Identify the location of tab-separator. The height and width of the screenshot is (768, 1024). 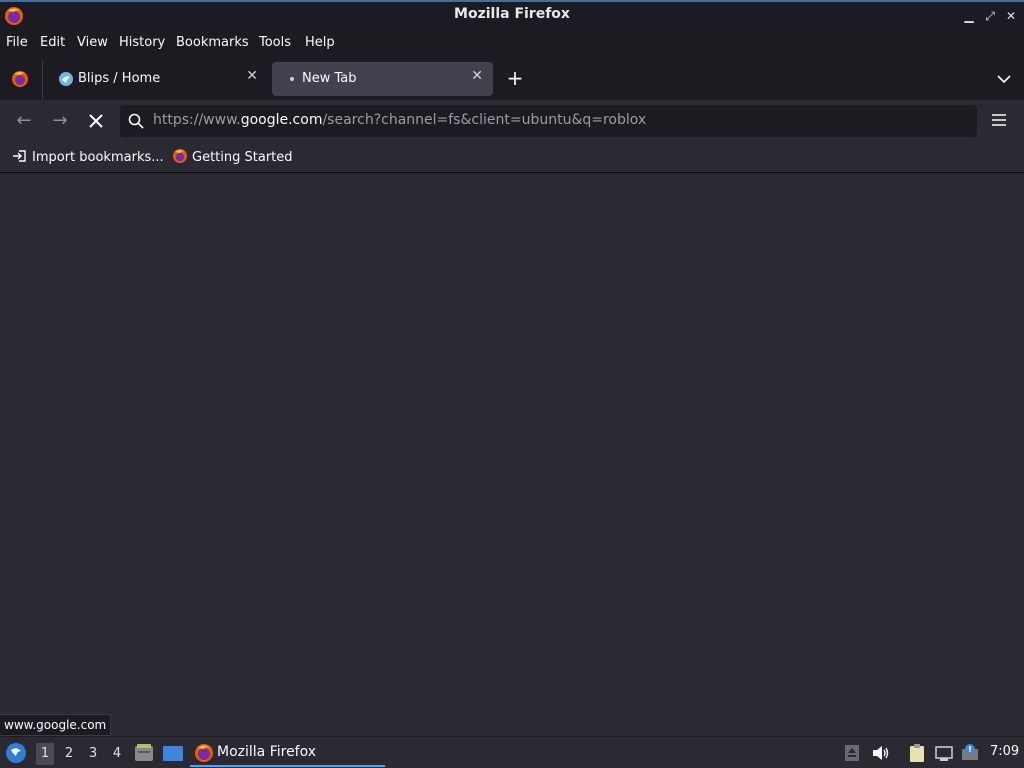
(42, 80).